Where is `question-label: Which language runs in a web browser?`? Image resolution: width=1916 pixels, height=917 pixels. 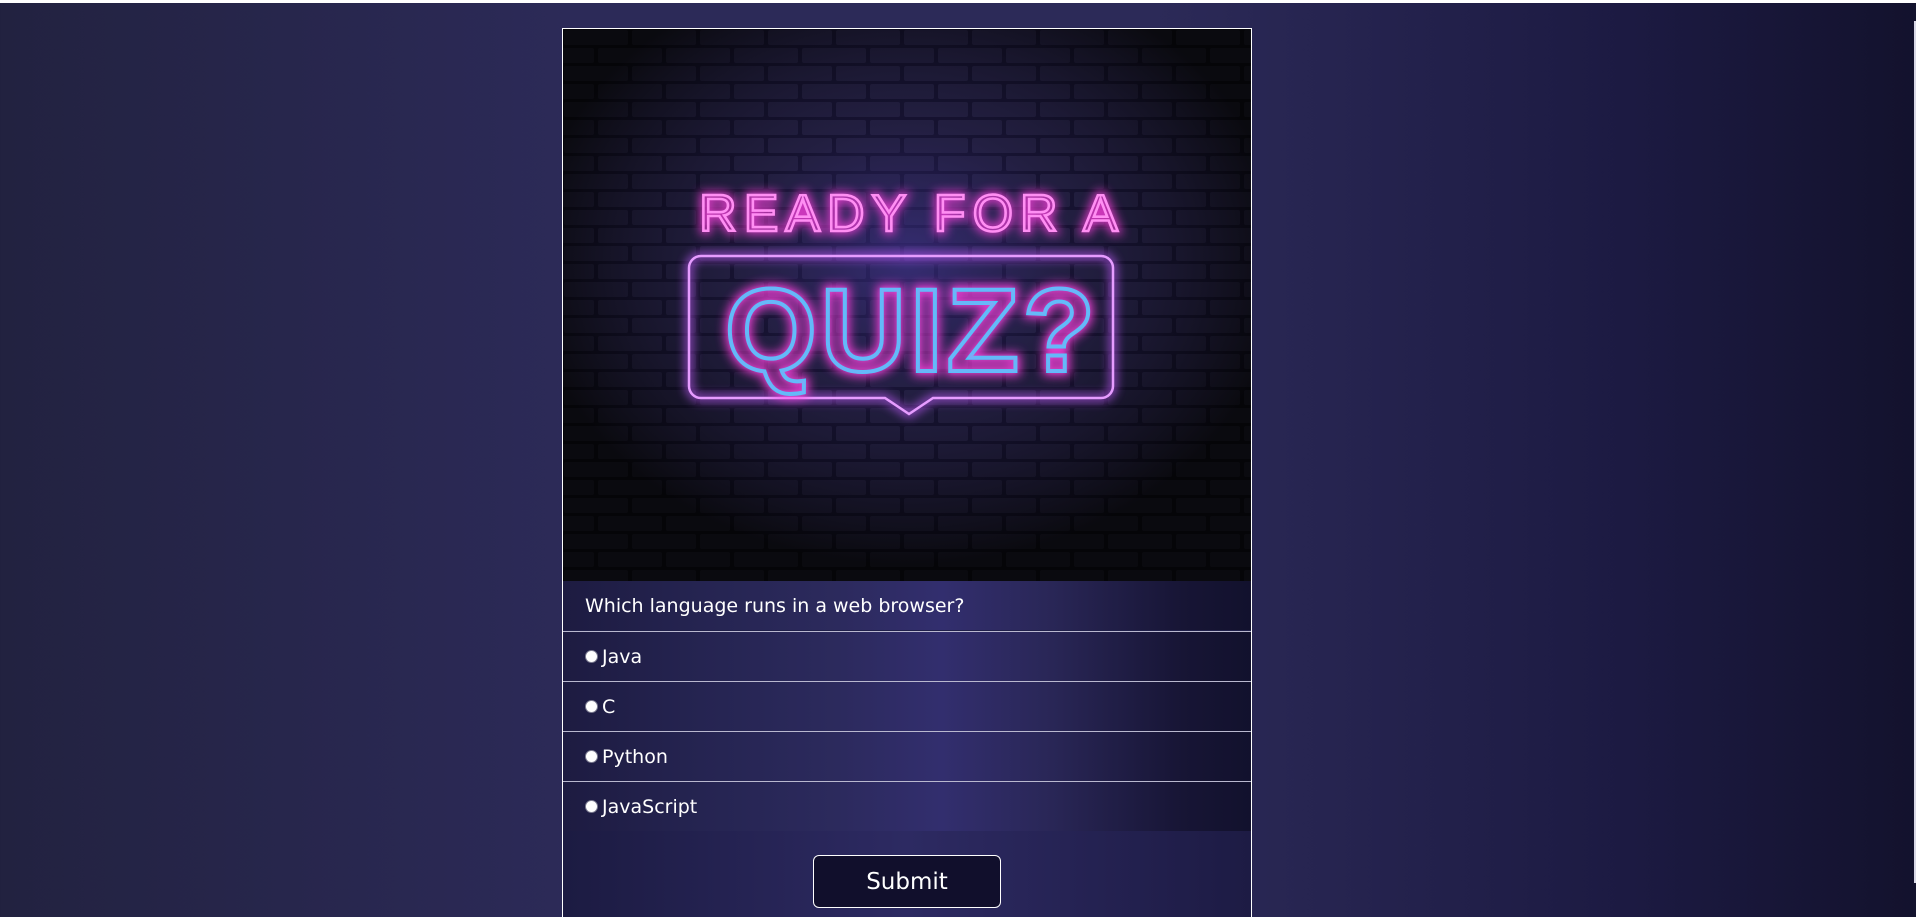 question-label: Which language runs in a web browser? is located at coordinates (775, 605).